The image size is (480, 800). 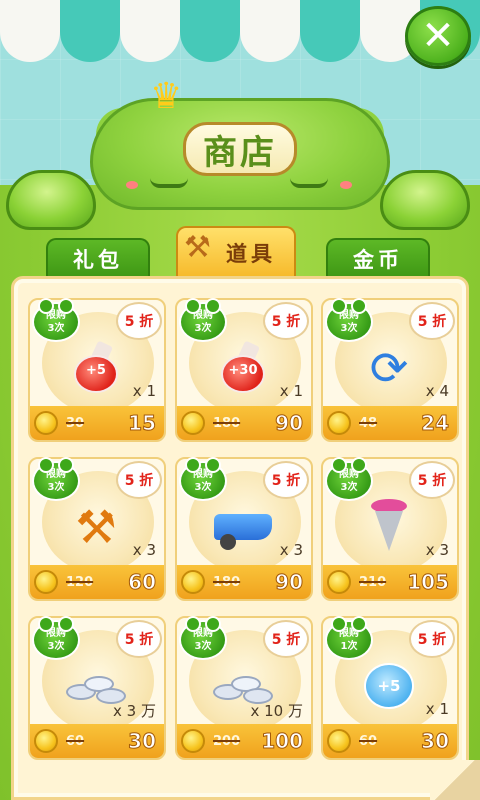 I want to click on tab-label: 礼包, so click(x=98, y=260).